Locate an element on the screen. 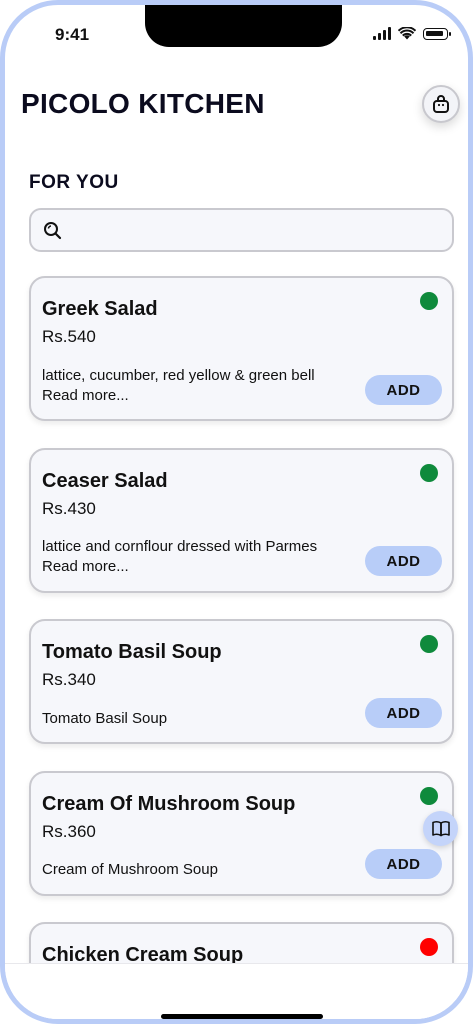 The width and height of the screenshot is (473, 1024). section-title: FOR YOU is located at coordinates (74, 182).